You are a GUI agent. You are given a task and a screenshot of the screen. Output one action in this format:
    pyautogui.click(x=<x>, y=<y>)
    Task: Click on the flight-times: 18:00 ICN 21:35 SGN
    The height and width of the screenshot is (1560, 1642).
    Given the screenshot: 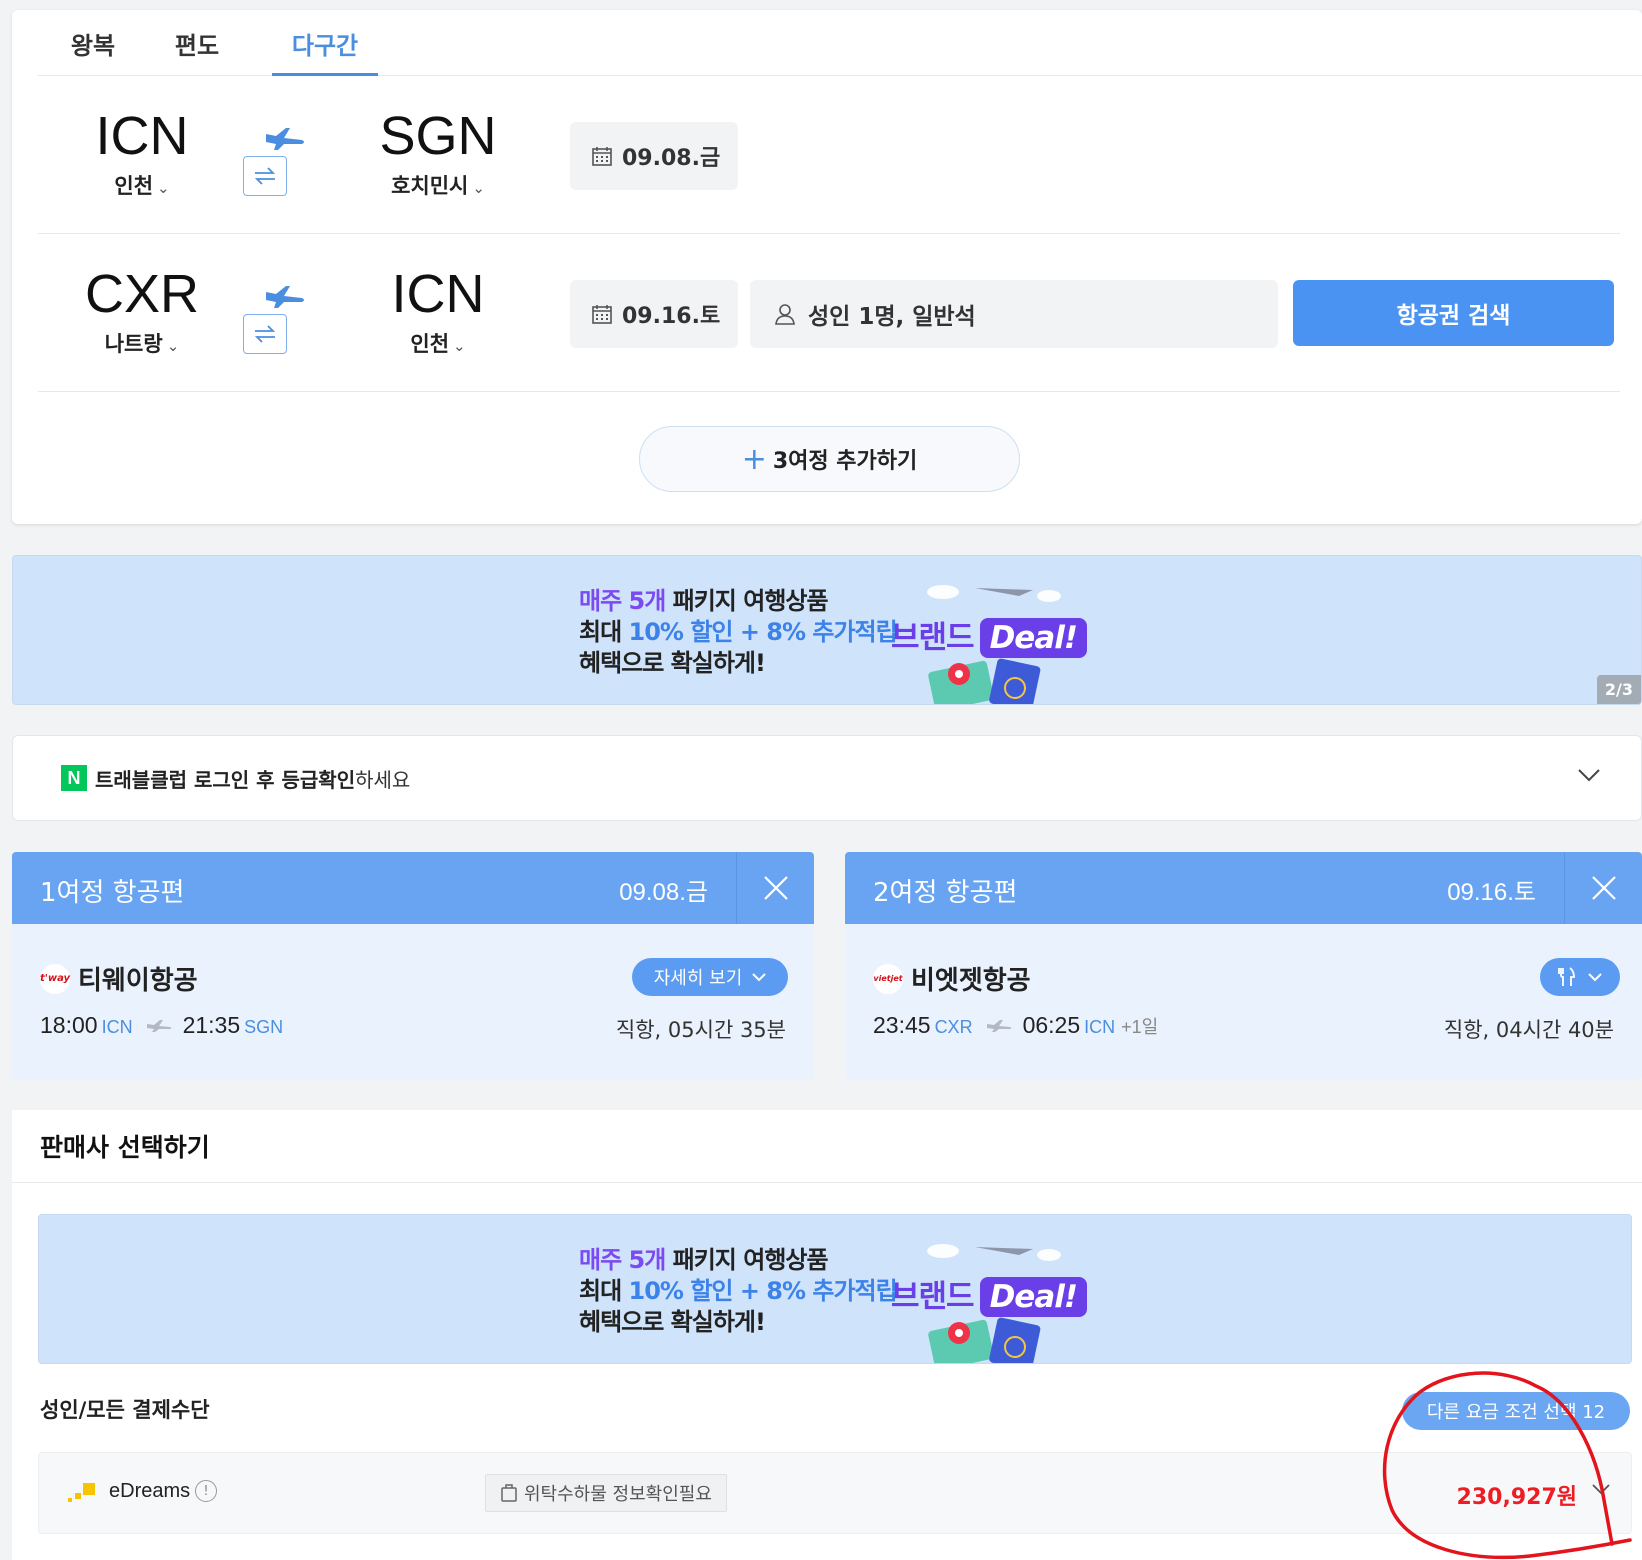 What is the action you would take?
    pyautogui.click(x=162, y=1025)
    